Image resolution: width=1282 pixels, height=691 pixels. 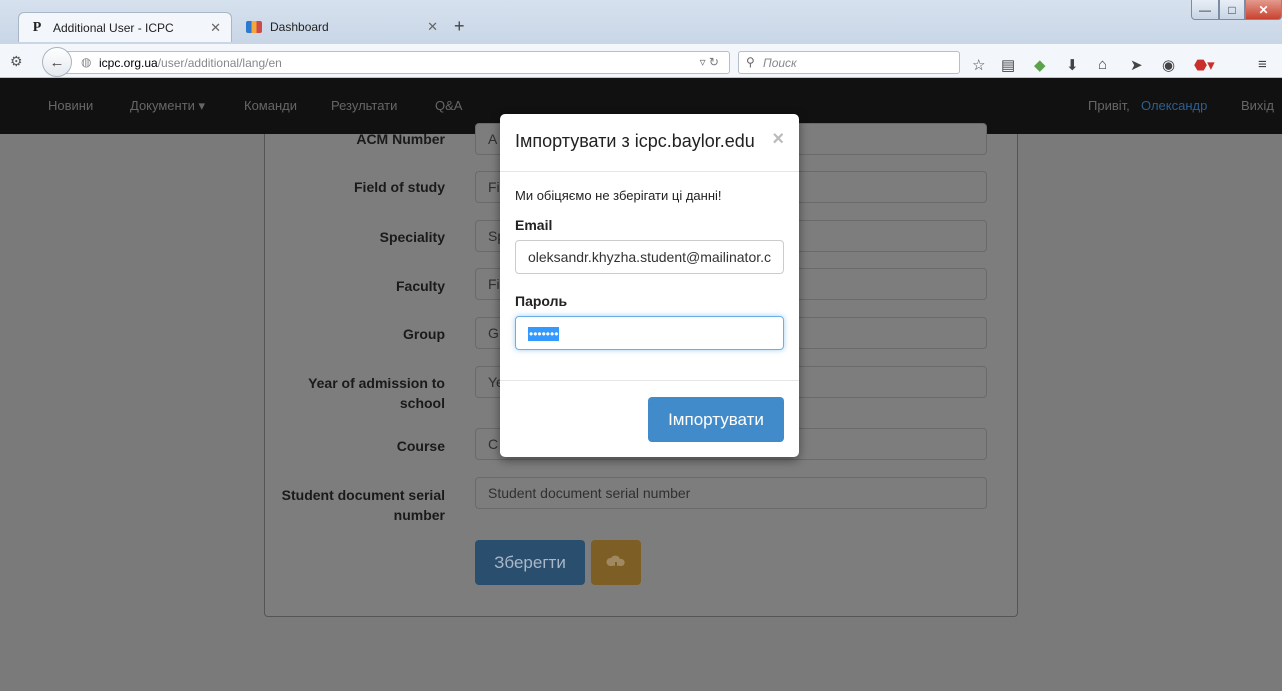 I want to click on label-year-of-admission: Year of admission to school, so click(x=376, y=393).